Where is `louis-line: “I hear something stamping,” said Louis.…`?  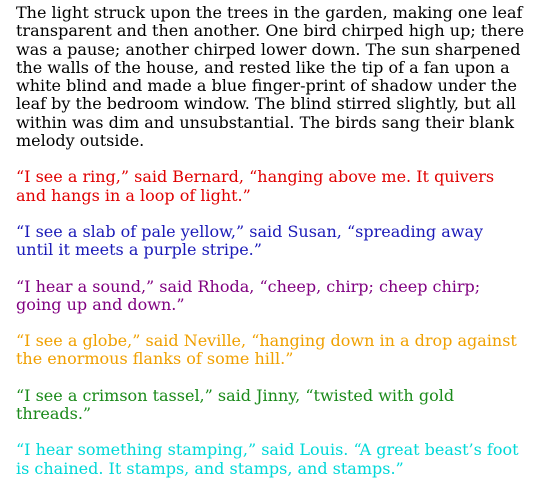
louis-line: “I hear something stamping,” said Louis.… is located at coordinates (267, 459).